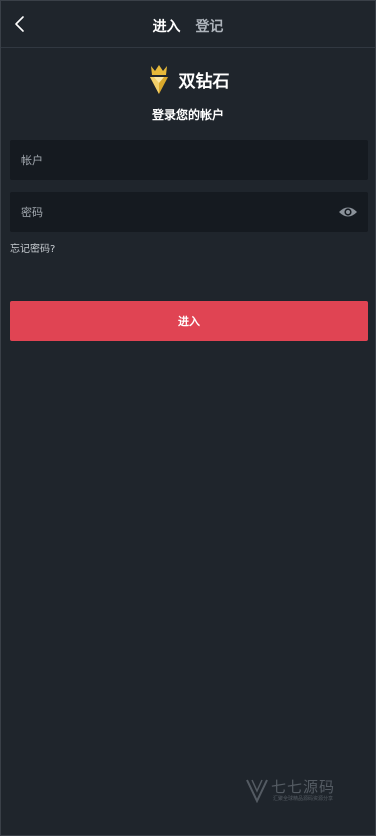 This screenshot has width=376, height=836. I want to click on login-button: 进入, so click(189, 321).